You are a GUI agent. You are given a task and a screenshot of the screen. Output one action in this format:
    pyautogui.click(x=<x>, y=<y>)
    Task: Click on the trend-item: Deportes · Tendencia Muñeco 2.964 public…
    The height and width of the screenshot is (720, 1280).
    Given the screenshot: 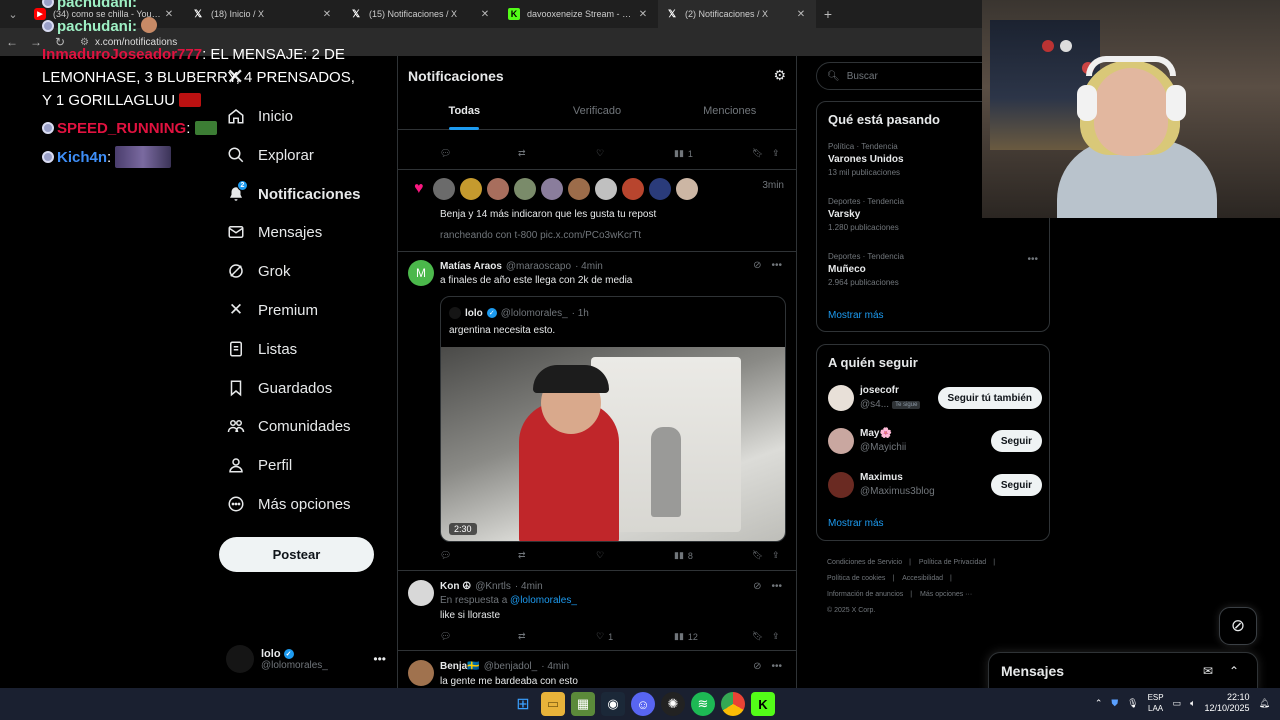 What is the action you would take?
    pyautogui.click(x=933, y=269)
    